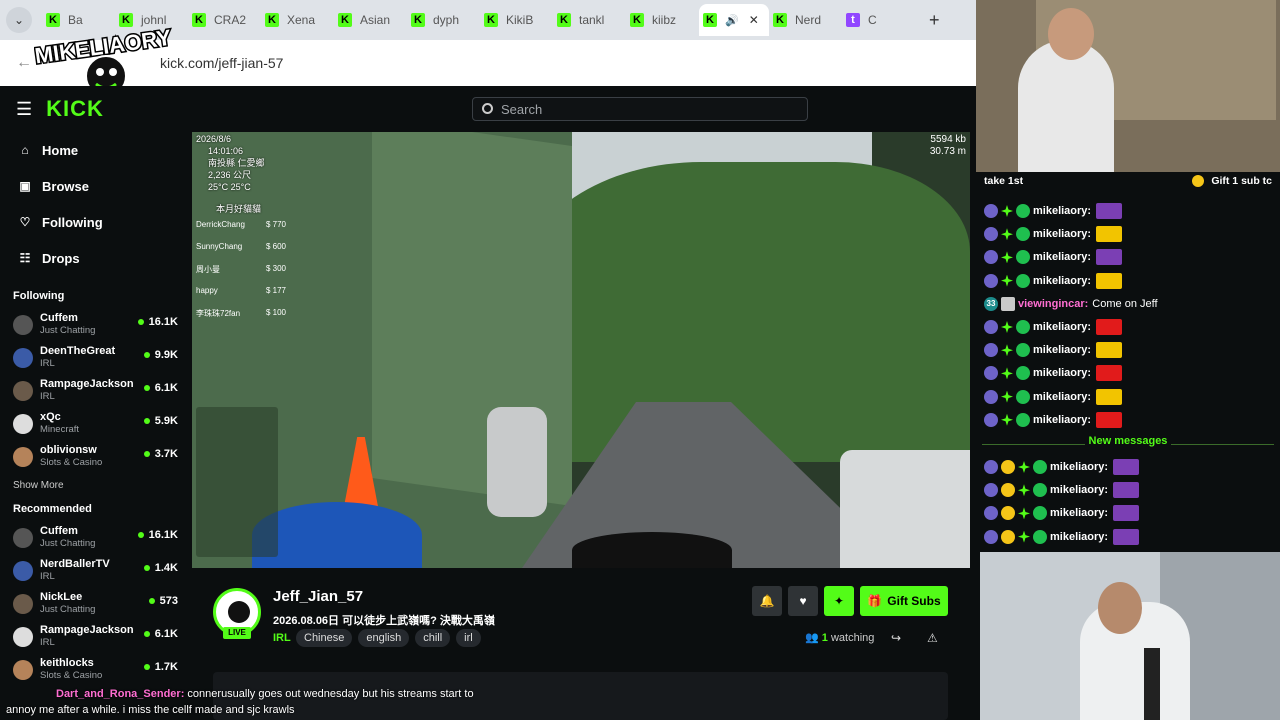 This screenshot has width=1280, height=720. I want to click on stream-category: IRL, so click(282, 638).